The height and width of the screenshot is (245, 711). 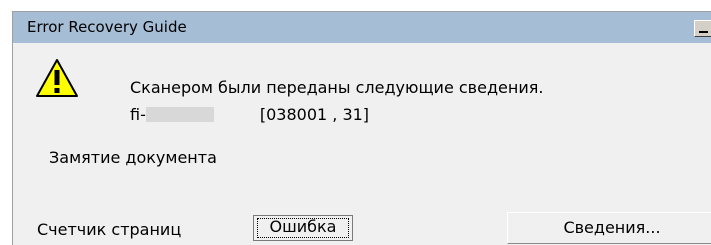 What do you see at coordinates (107, 27) in the screenshot?
I see `window-title: Error Recovery Guide` at bounding box center [107, 27].